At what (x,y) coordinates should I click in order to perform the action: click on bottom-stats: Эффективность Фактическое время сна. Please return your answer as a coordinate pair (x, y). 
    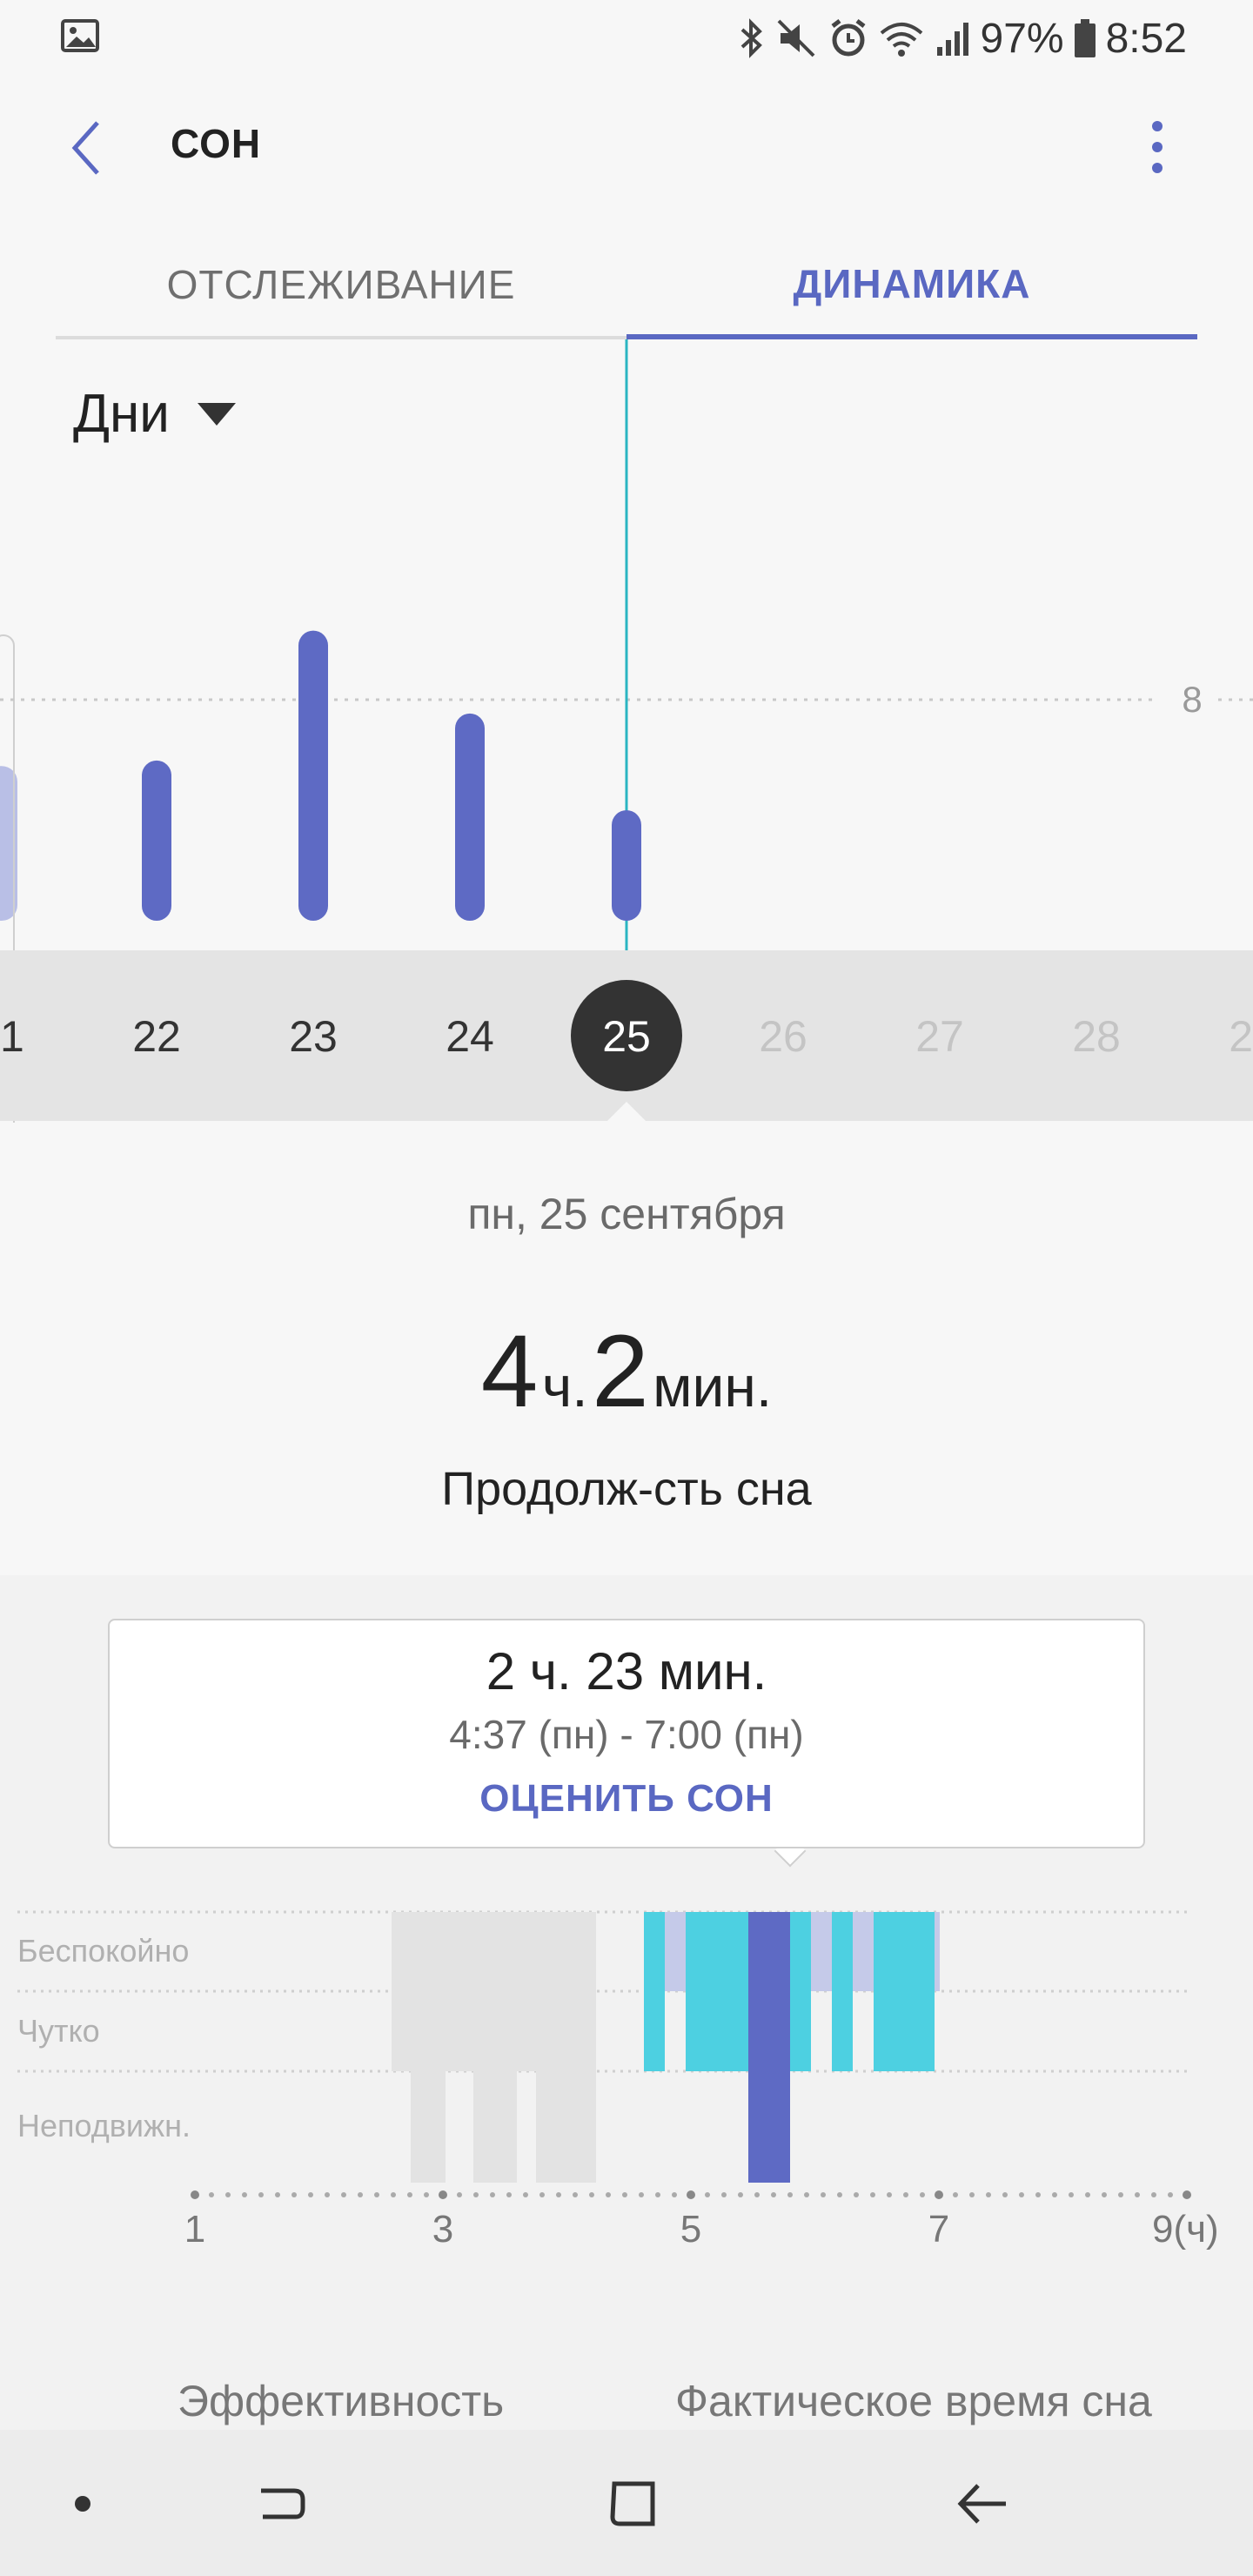
    Looking at the image, I should click on (626, 2402).